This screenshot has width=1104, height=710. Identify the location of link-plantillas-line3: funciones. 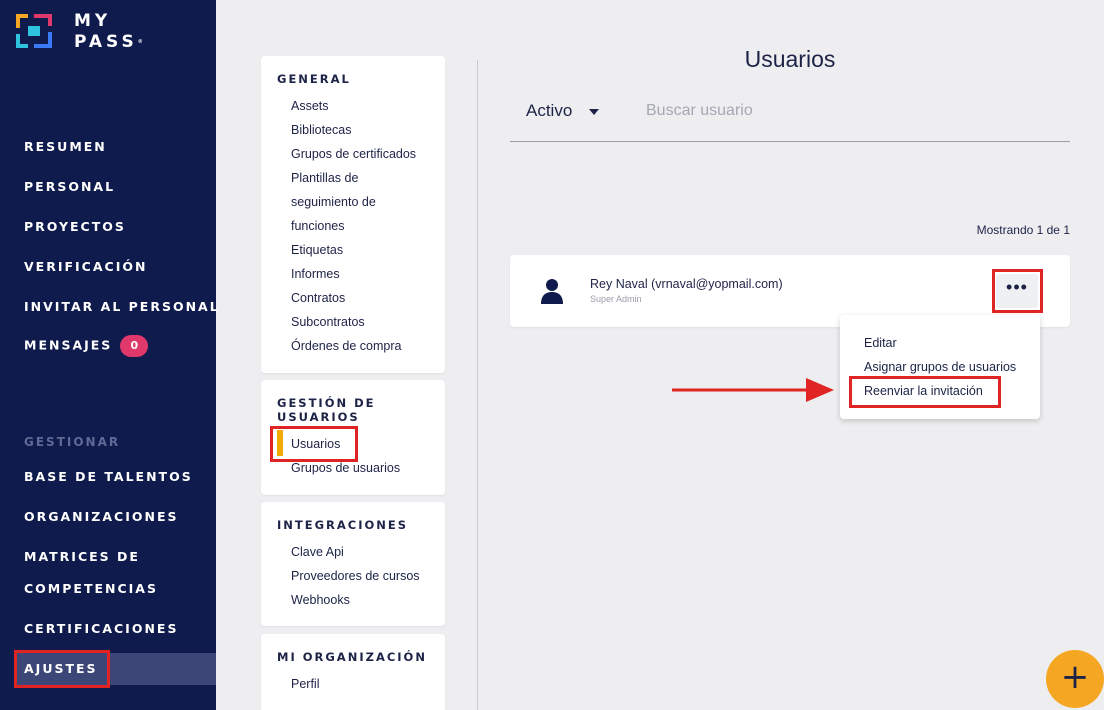
(318, 226).